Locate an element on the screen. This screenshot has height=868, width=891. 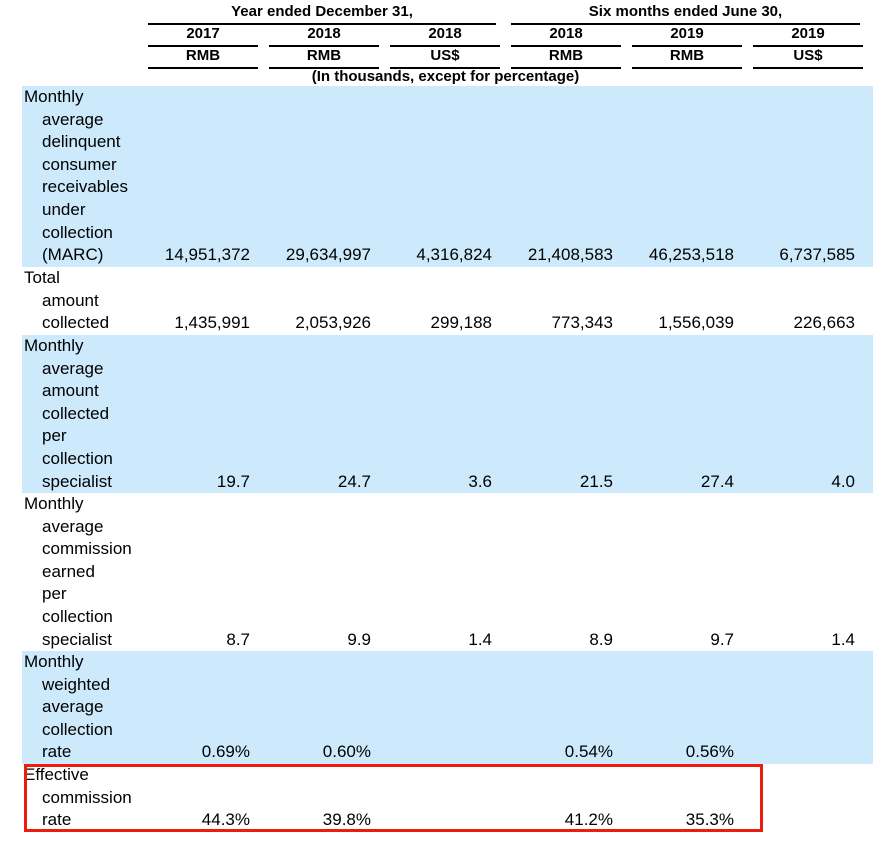
row-values: 19.7 24.7 3.6 21.5 27.4 4.0 is located at coordinates (510, 414).